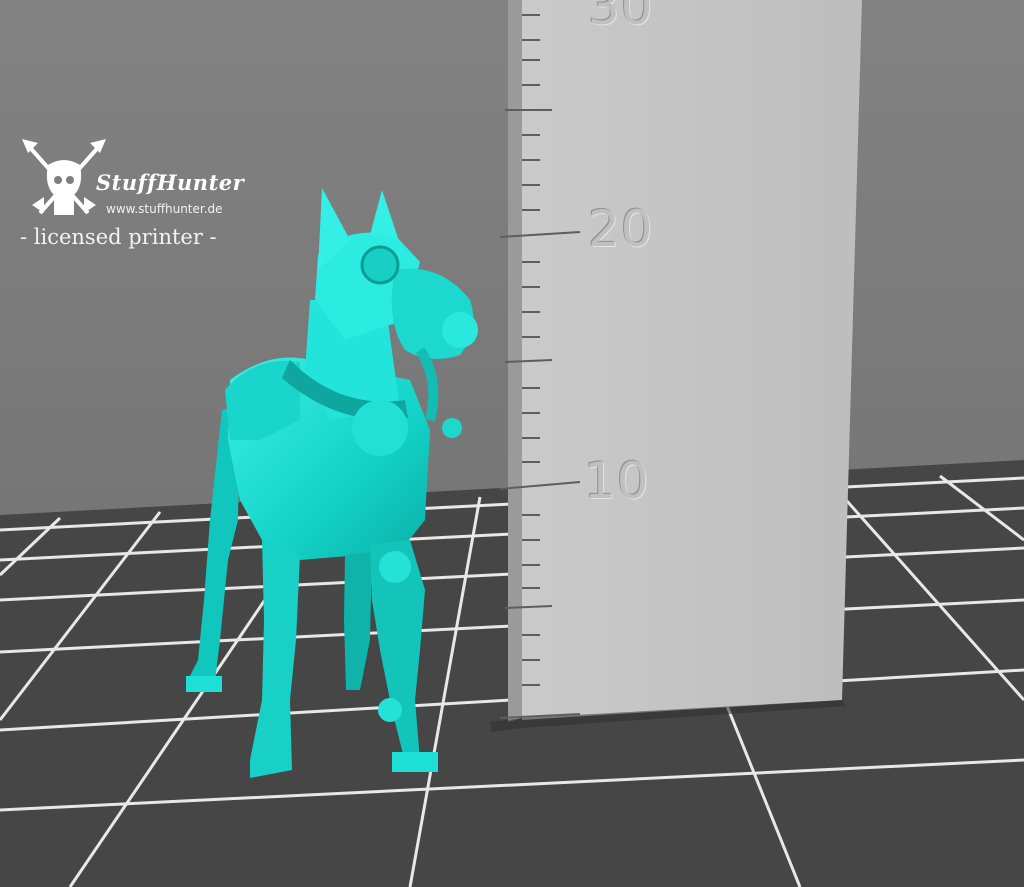  Describe the element at coordinates (621, 18) in the screenshot. I see `ruler-label-30: 30` at that location.